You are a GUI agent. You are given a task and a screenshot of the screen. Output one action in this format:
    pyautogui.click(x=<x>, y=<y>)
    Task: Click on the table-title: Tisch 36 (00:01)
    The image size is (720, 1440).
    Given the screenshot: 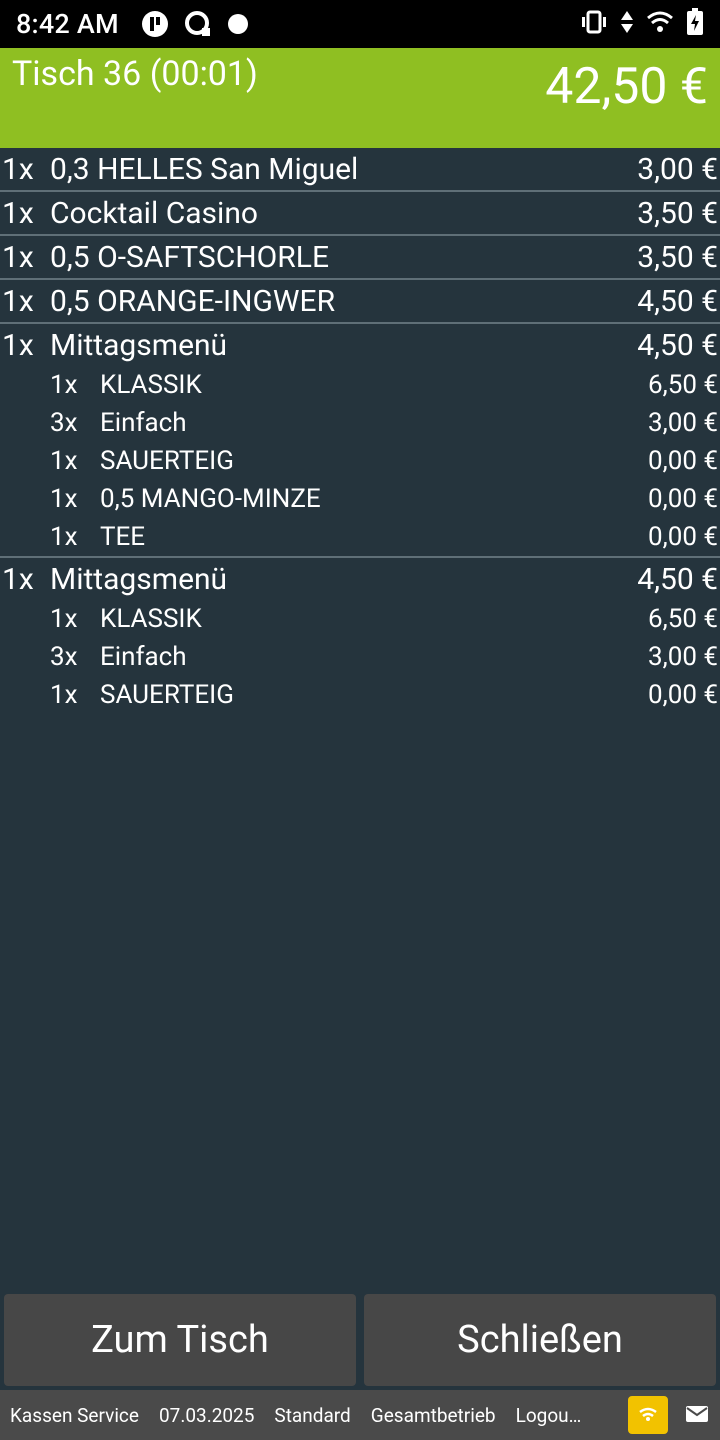 What is the action you would take?
    pyautogui.click(x=135, y=74)
    